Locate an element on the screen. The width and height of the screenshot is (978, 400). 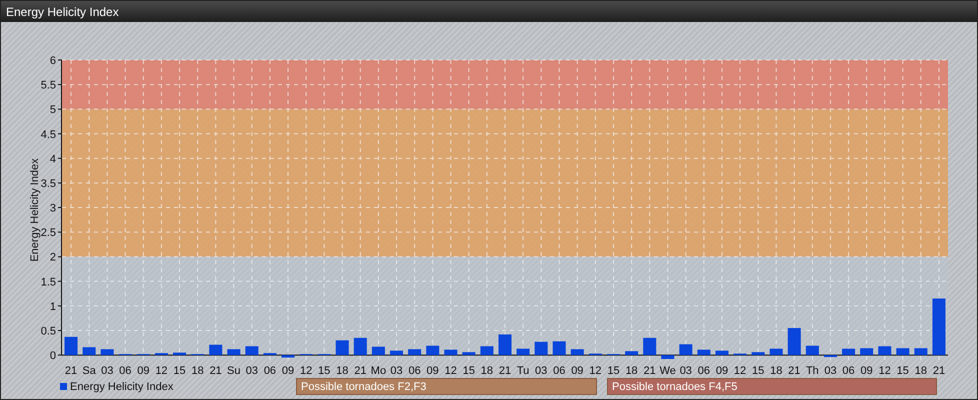
y-tick-label: 4 is located at coordinates (53, 159).